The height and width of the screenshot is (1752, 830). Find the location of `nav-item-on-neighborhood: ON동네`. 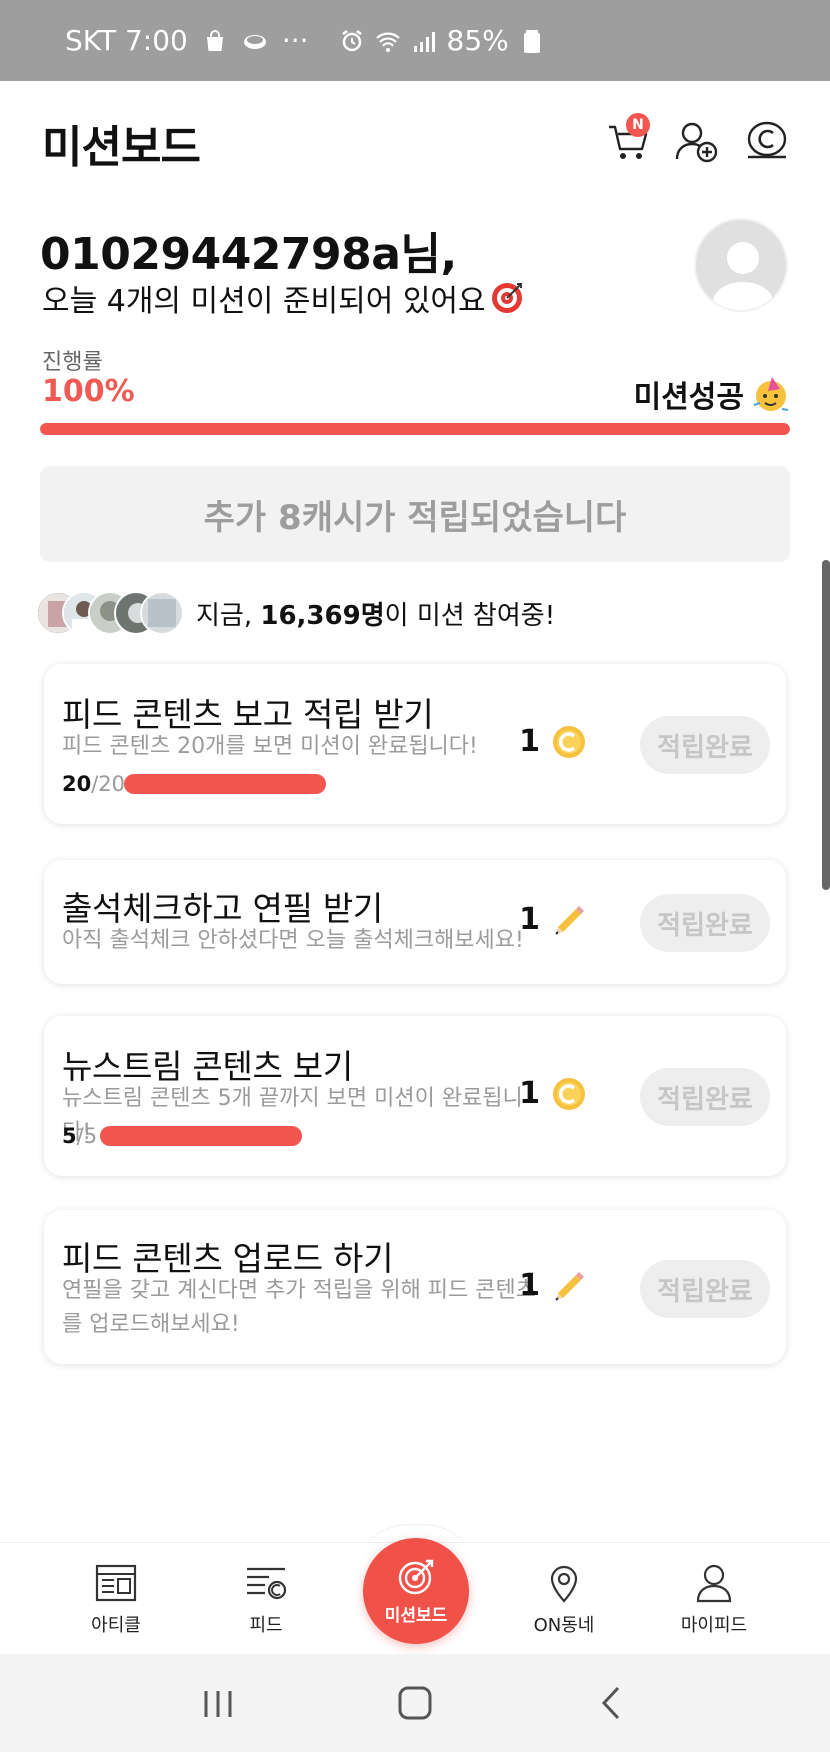

nav-item-on-neighborhood: ON동네 is located at coordinates (564, 1600).